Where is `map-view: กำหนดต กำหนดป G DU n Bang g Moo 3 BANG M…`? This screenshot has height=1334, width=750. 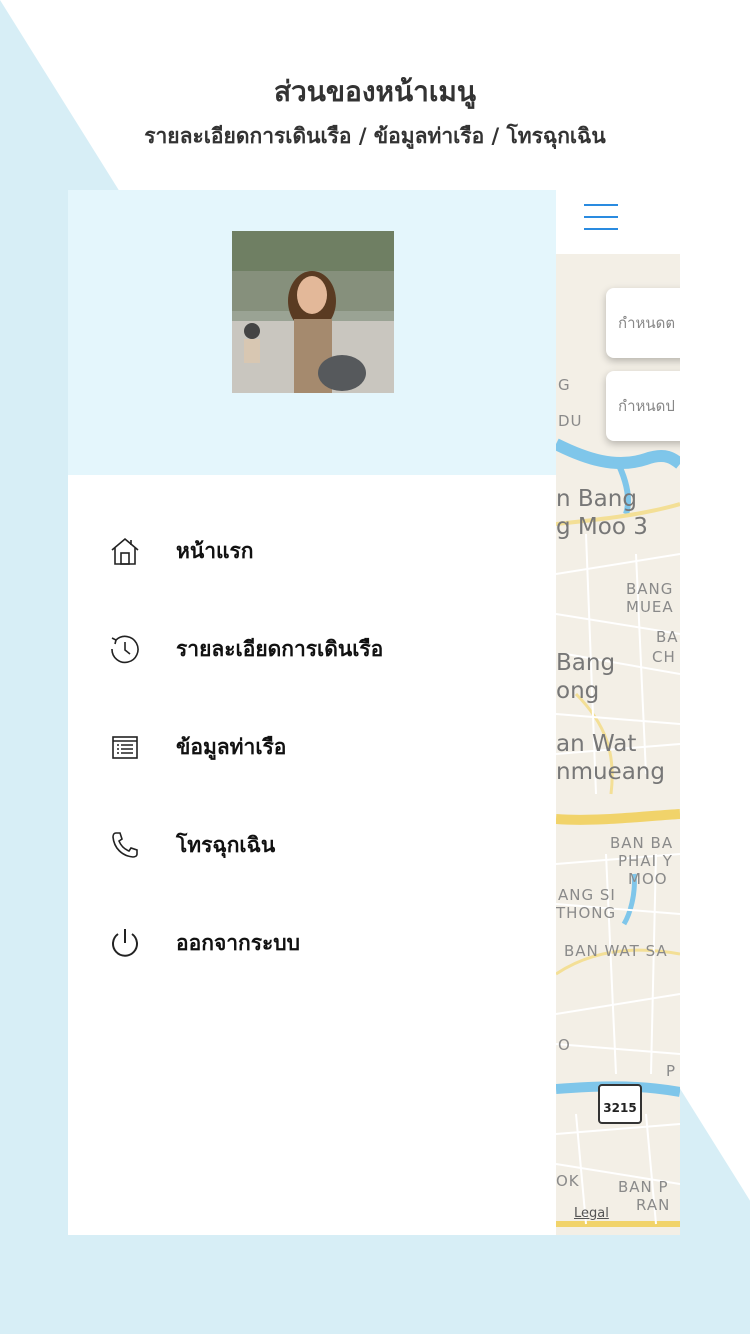
map-view: กำหนดต กำหนดป G DU n Bang g Moo 3 BANG M… is located at coordinates (618, 744).